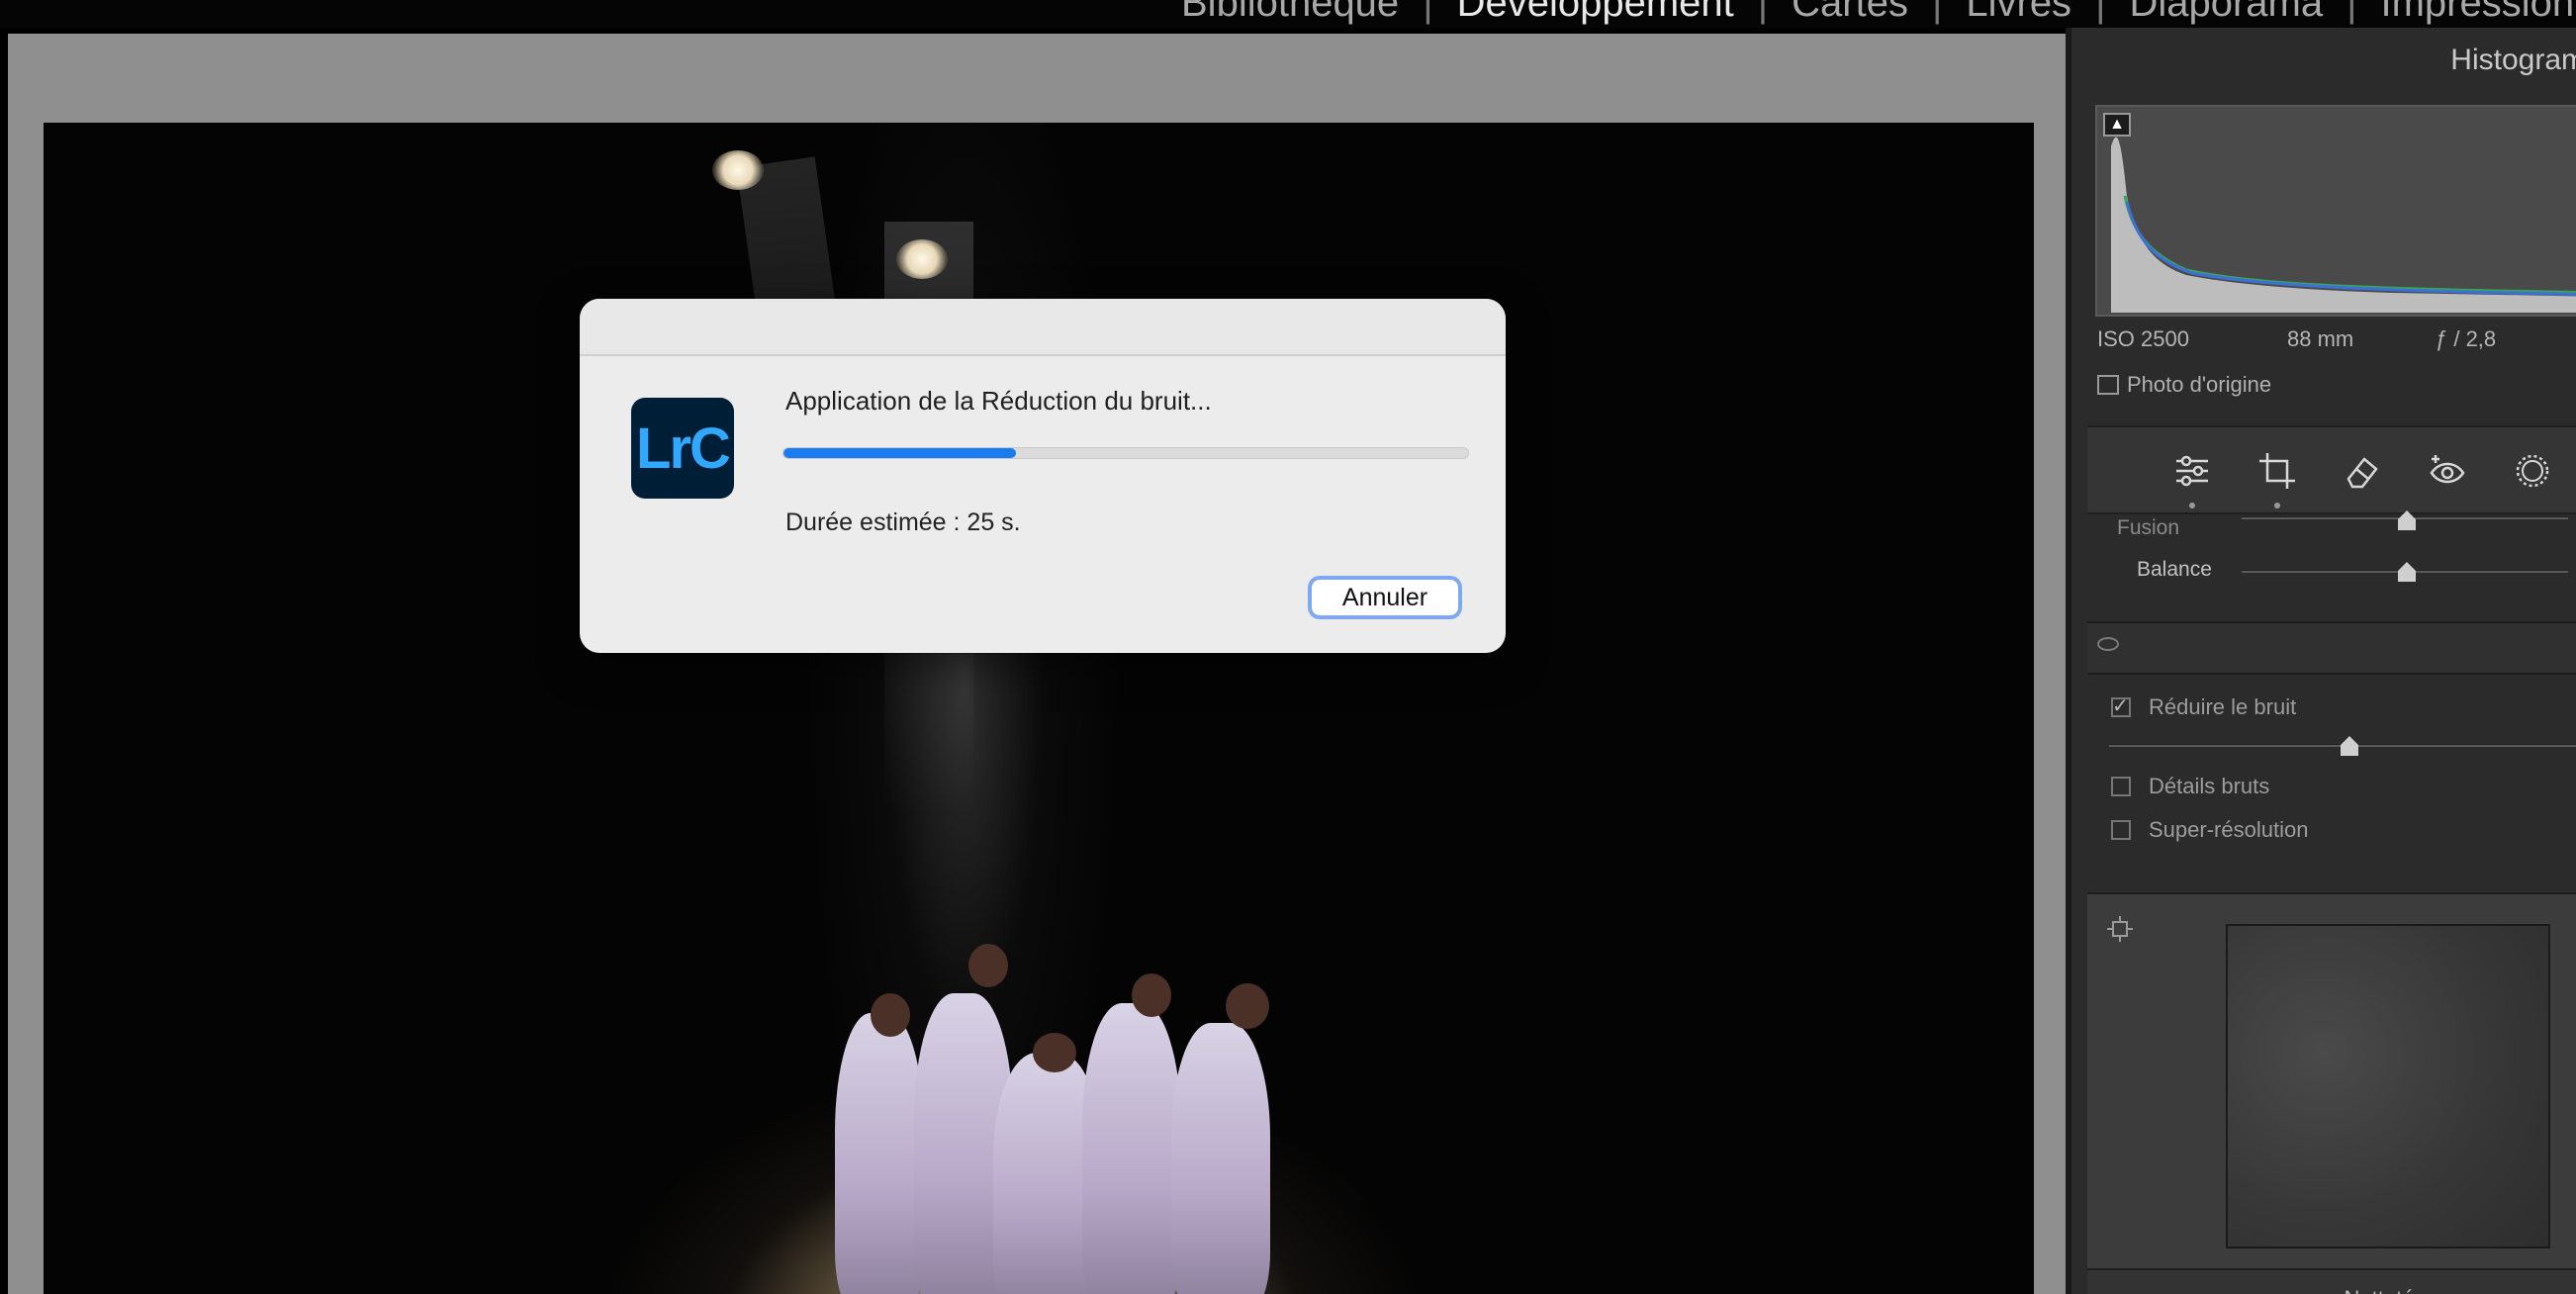 This screenshot has width=2576, height=1294. What do you see at coordinates (2121, 787) in the screenshot?
I see `raw-details-checkbox` at bounding box center [2121, 787].